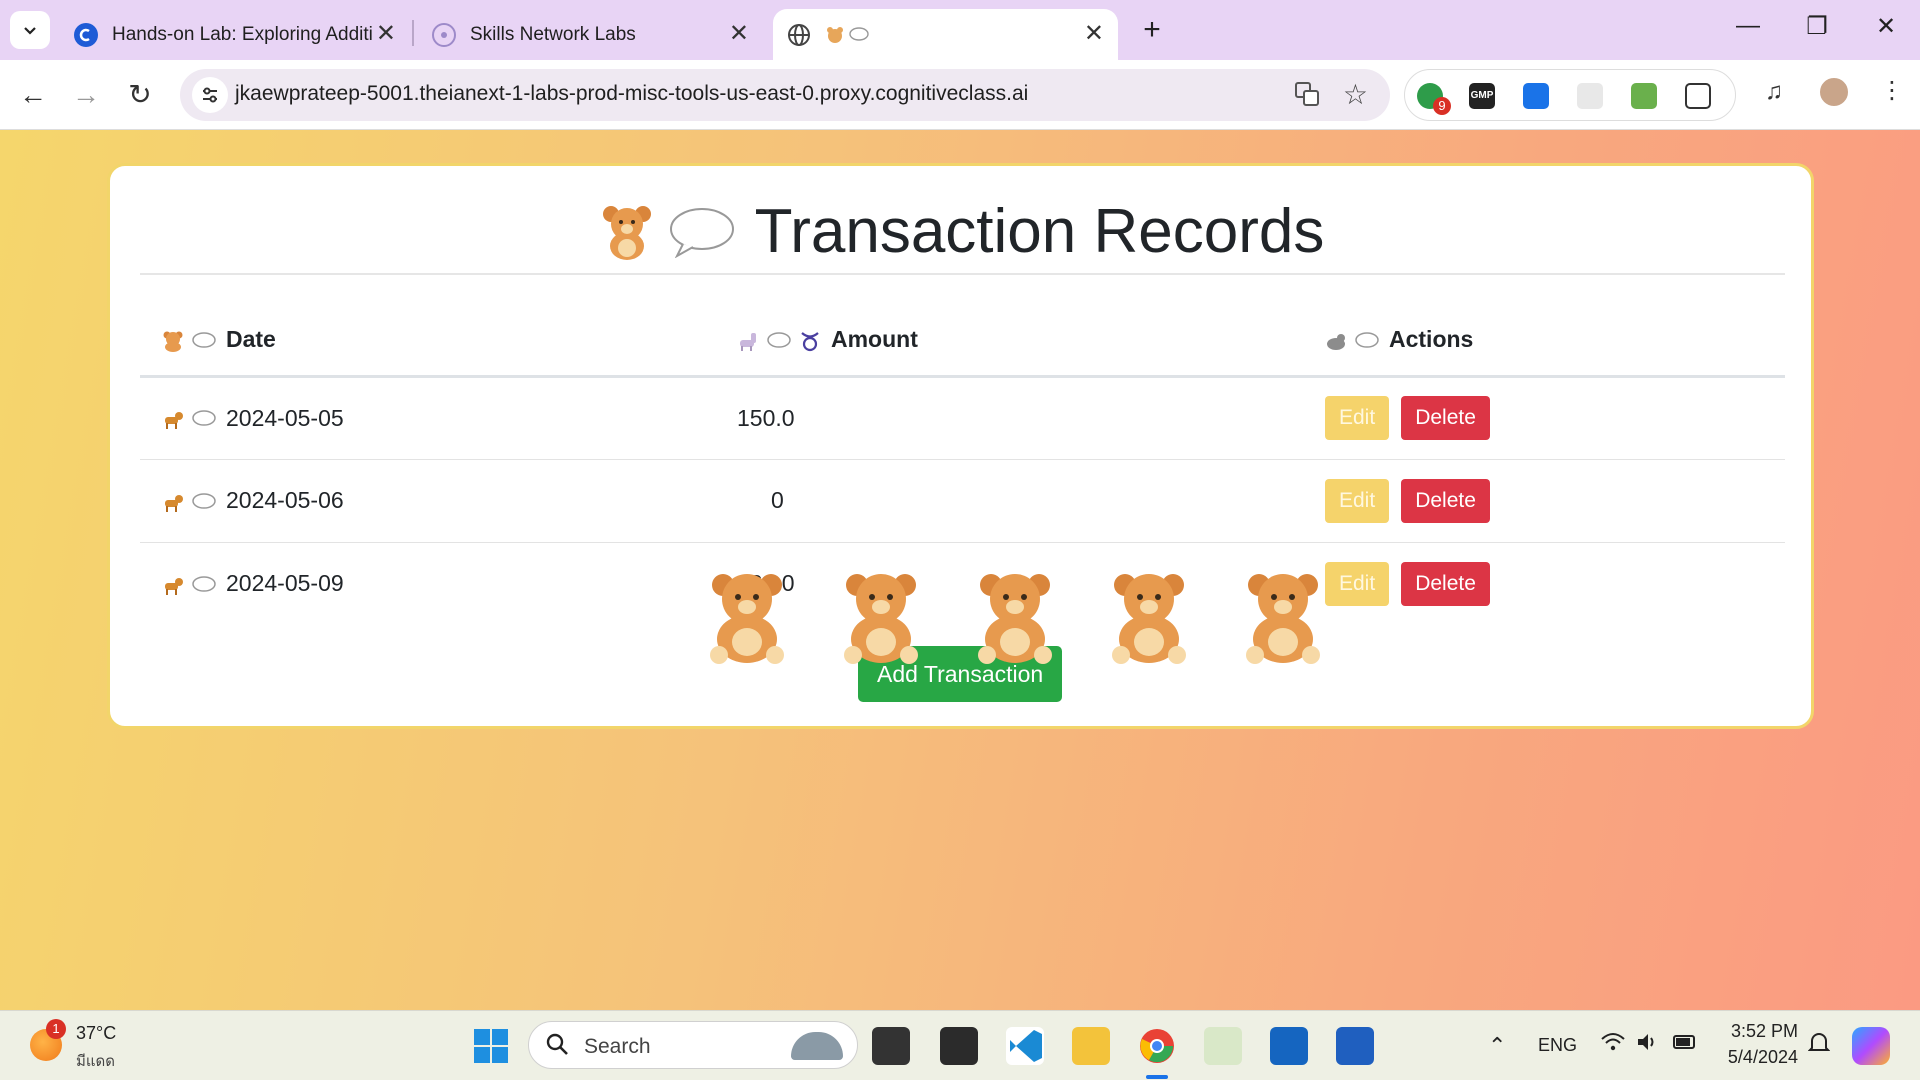 This screenshot has height=1080, width=1920. Describe the element at coordinates (1886, 26) in the screenshot. I see `close-window-button: ✕` at that location.